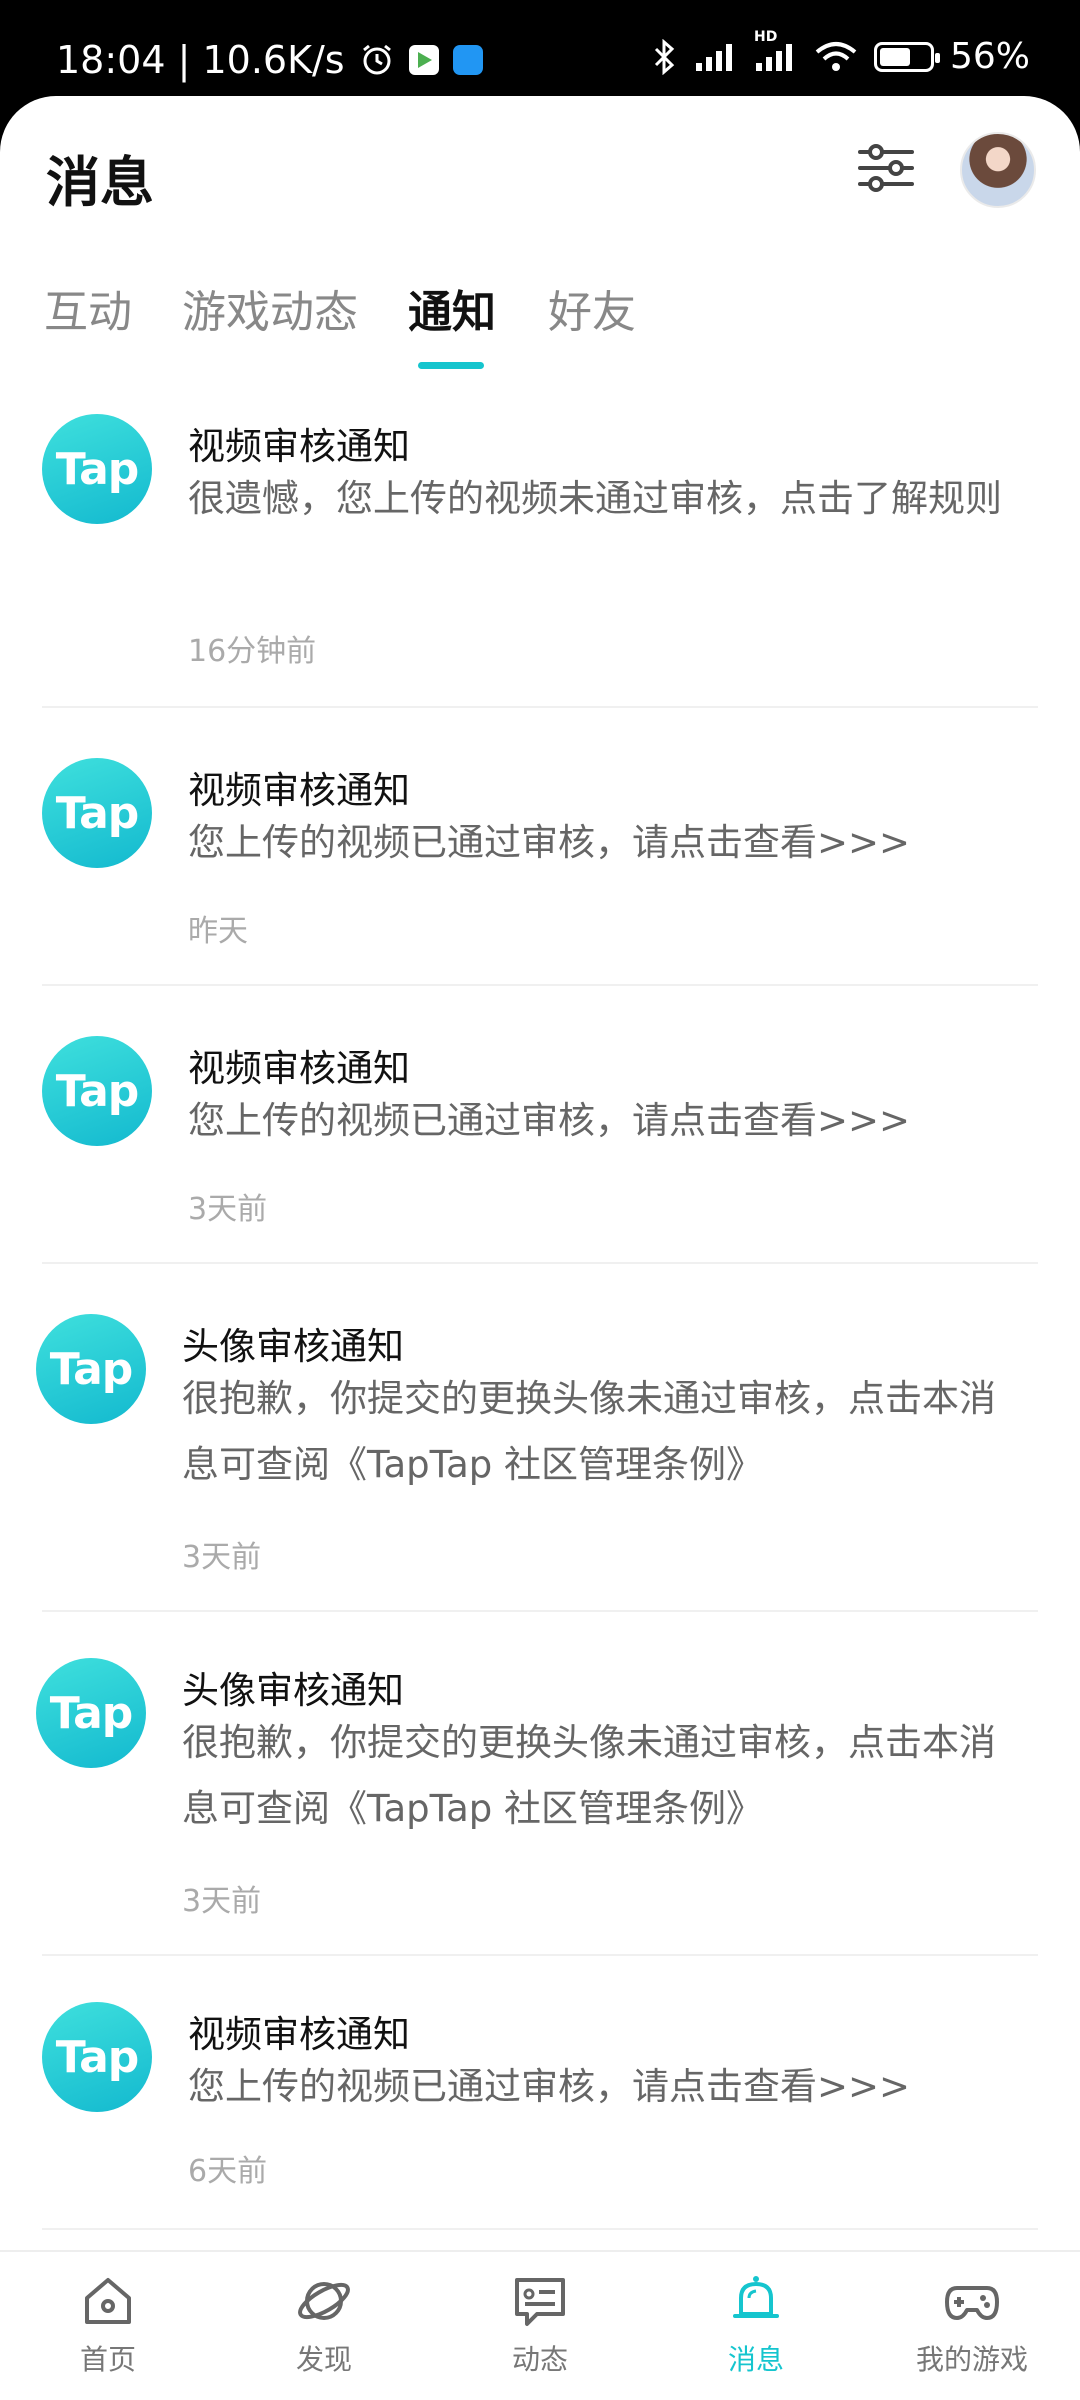  What do you see at coordinates (665, 56) in the screenshot?
I see `bluetooth-icon` at bounding box center [665, 56].